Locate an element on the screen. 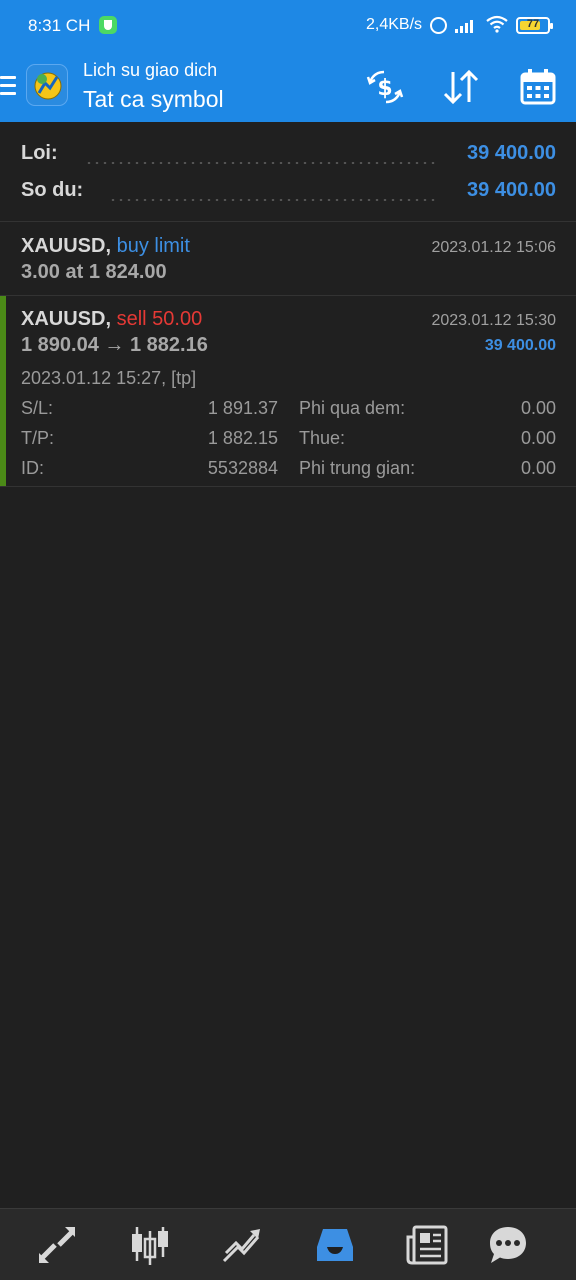 This screenshot has width=576, height=1280. profit-value: 39 400.00 is located at coordinates (511, 153).